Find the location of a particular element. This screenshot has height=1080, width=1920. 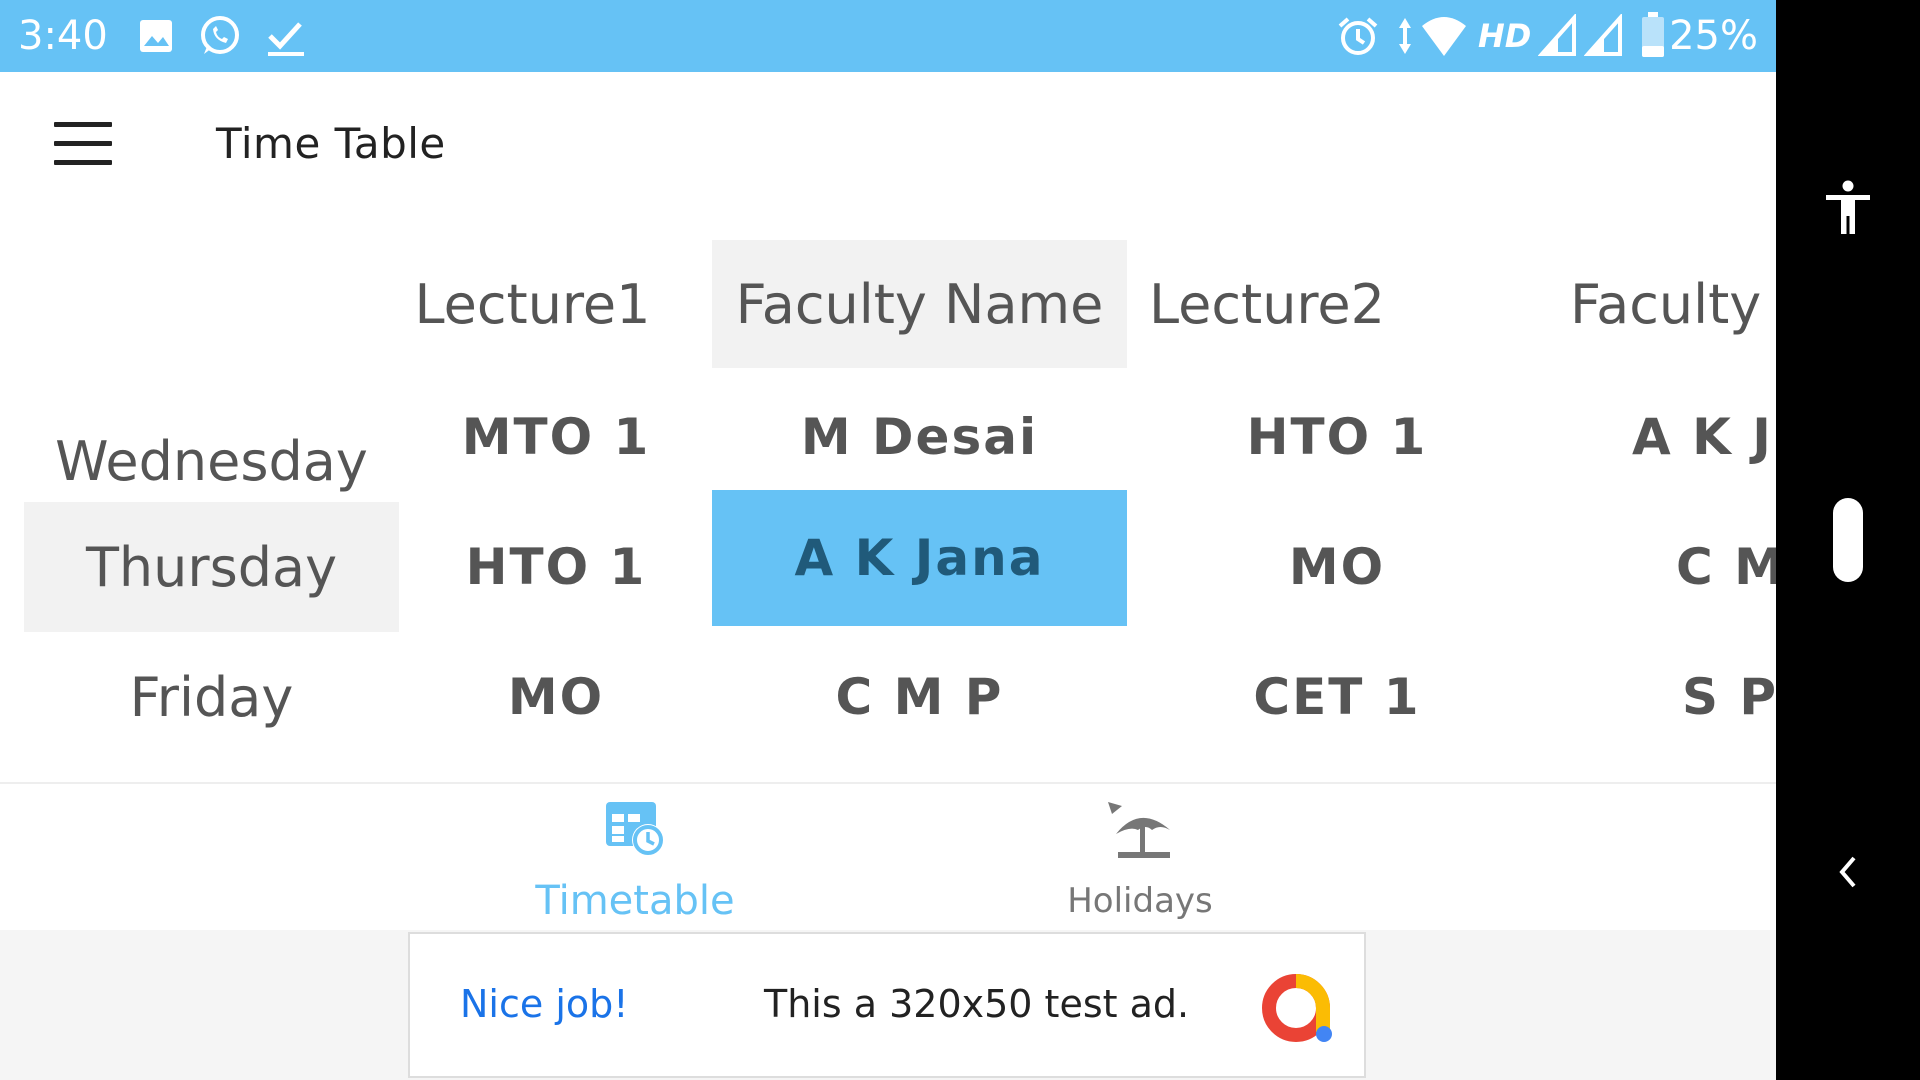

day-wednesday: Wednesday is located at coordinates (211, 435).